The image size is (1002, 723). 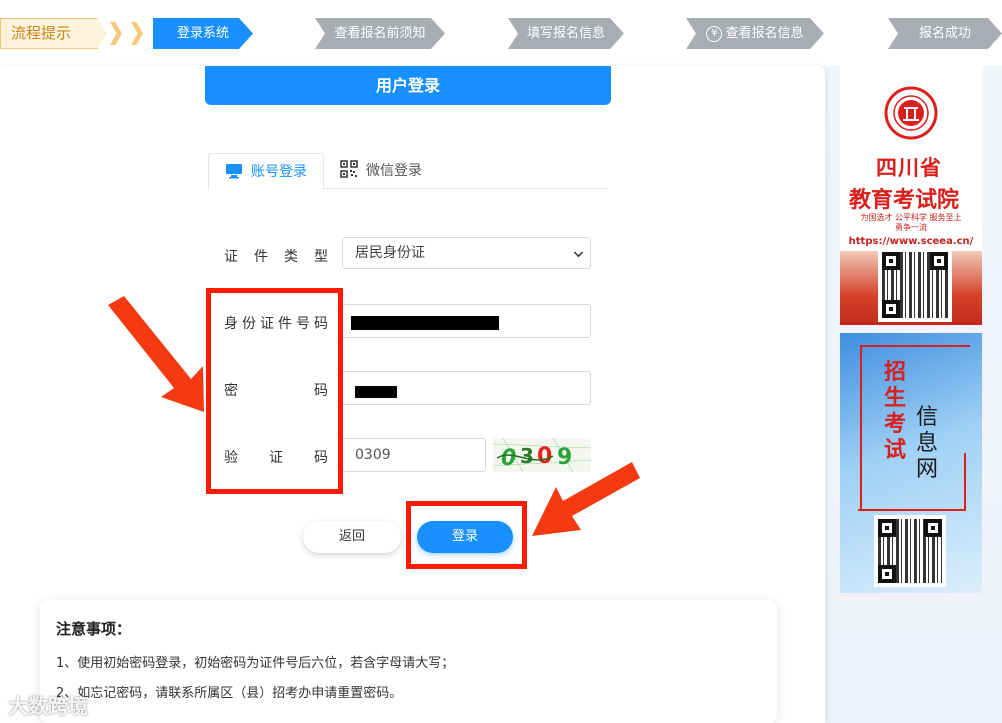 I want to click on ad2-title-col1: 招生考试, so click(x=895, y=411).